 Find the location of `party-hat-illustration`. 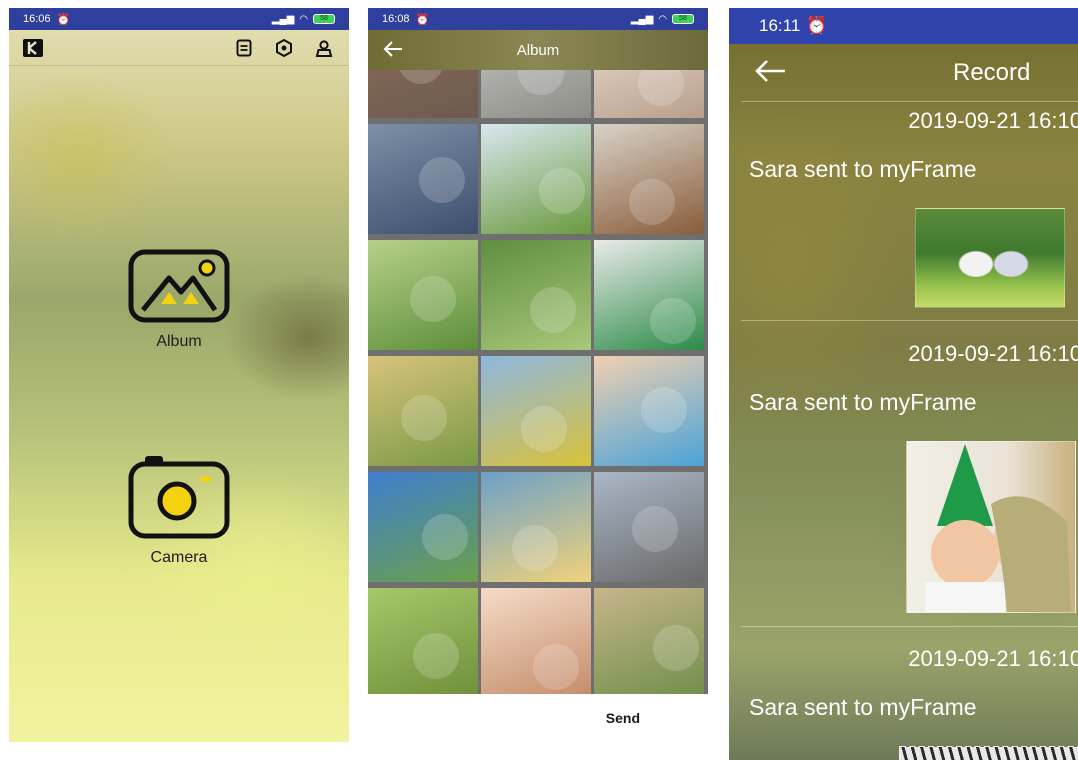

party-hat-illustration is located at coordinates (998, 528).